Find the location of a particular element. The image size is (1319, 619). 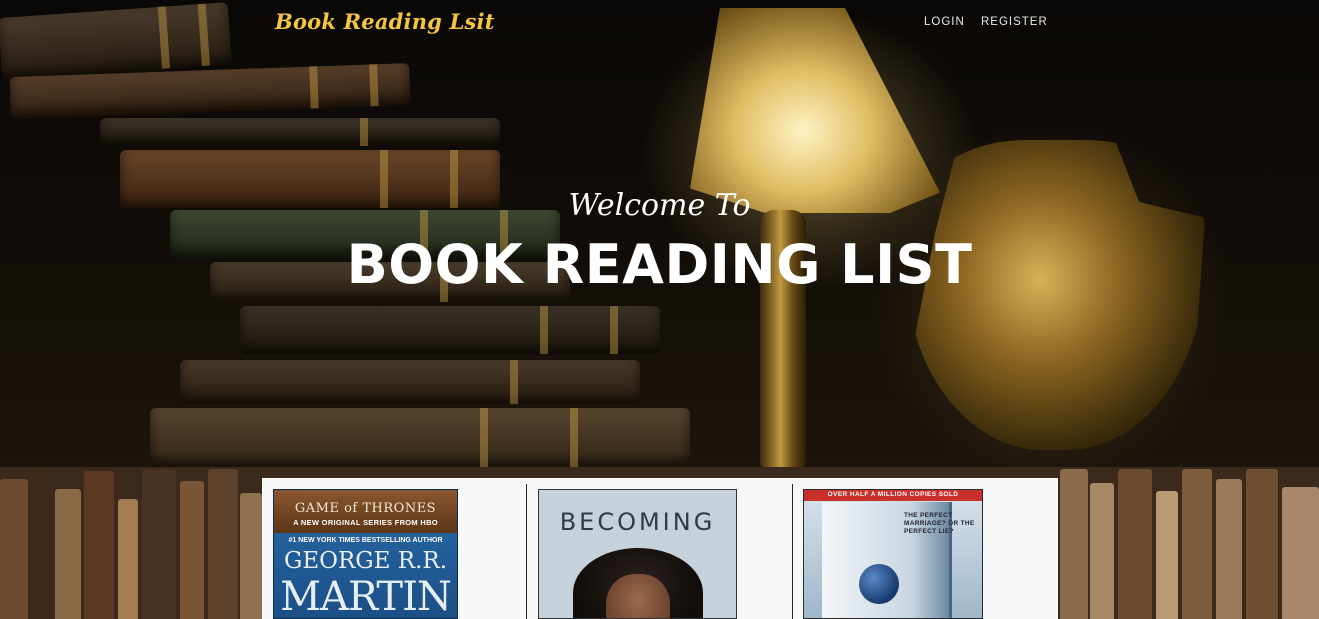

register-link: REGISTER is located at coordinates (1014, 22).